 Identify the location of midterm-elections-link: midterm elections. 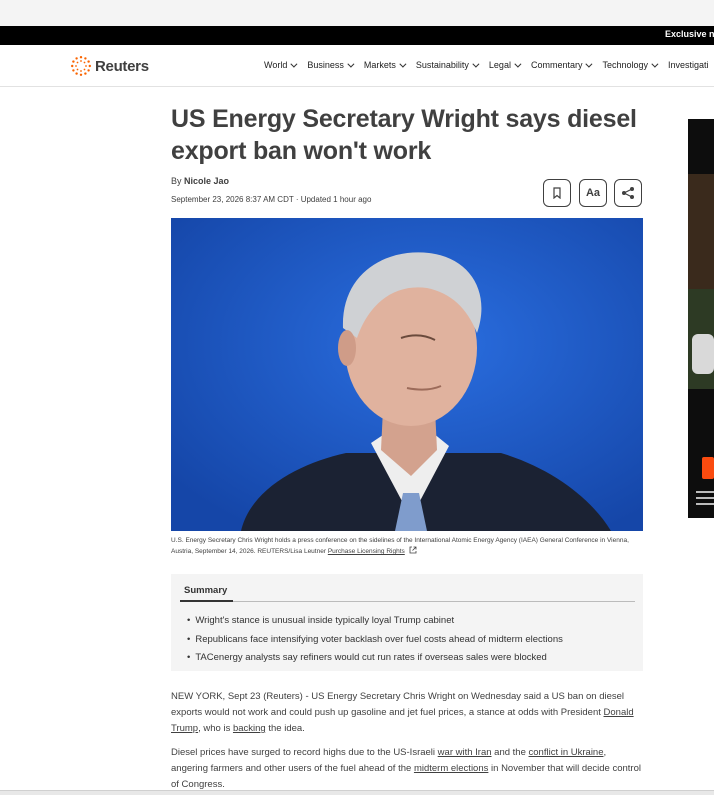
(451, 768).